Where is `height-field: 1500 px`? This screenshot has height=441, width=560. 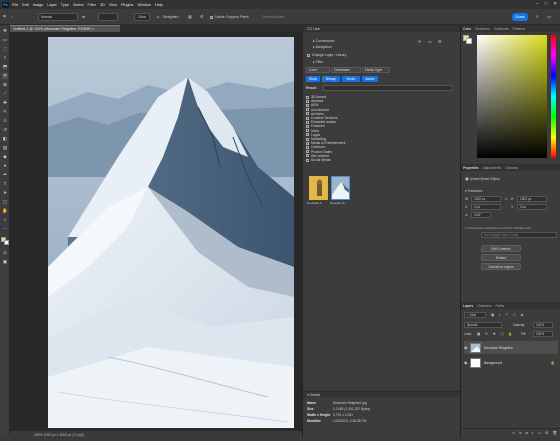
height-field: 1500 px is located at coordinates (532, 199).